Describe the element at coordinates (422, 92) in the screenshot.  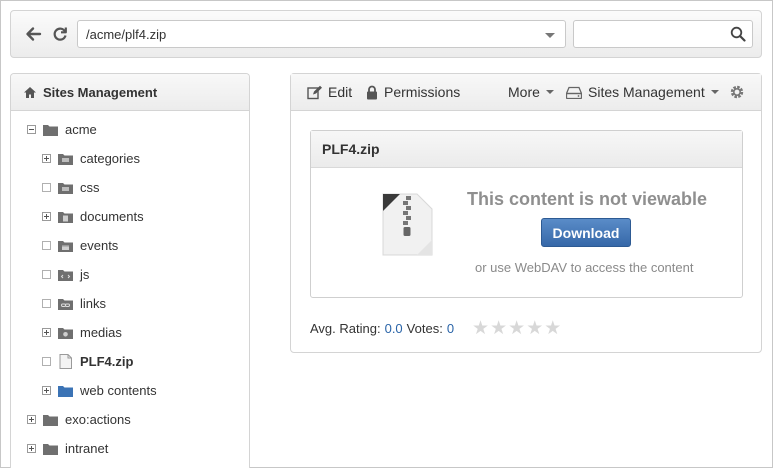
I see `permissions-label: Permissions` at that location.